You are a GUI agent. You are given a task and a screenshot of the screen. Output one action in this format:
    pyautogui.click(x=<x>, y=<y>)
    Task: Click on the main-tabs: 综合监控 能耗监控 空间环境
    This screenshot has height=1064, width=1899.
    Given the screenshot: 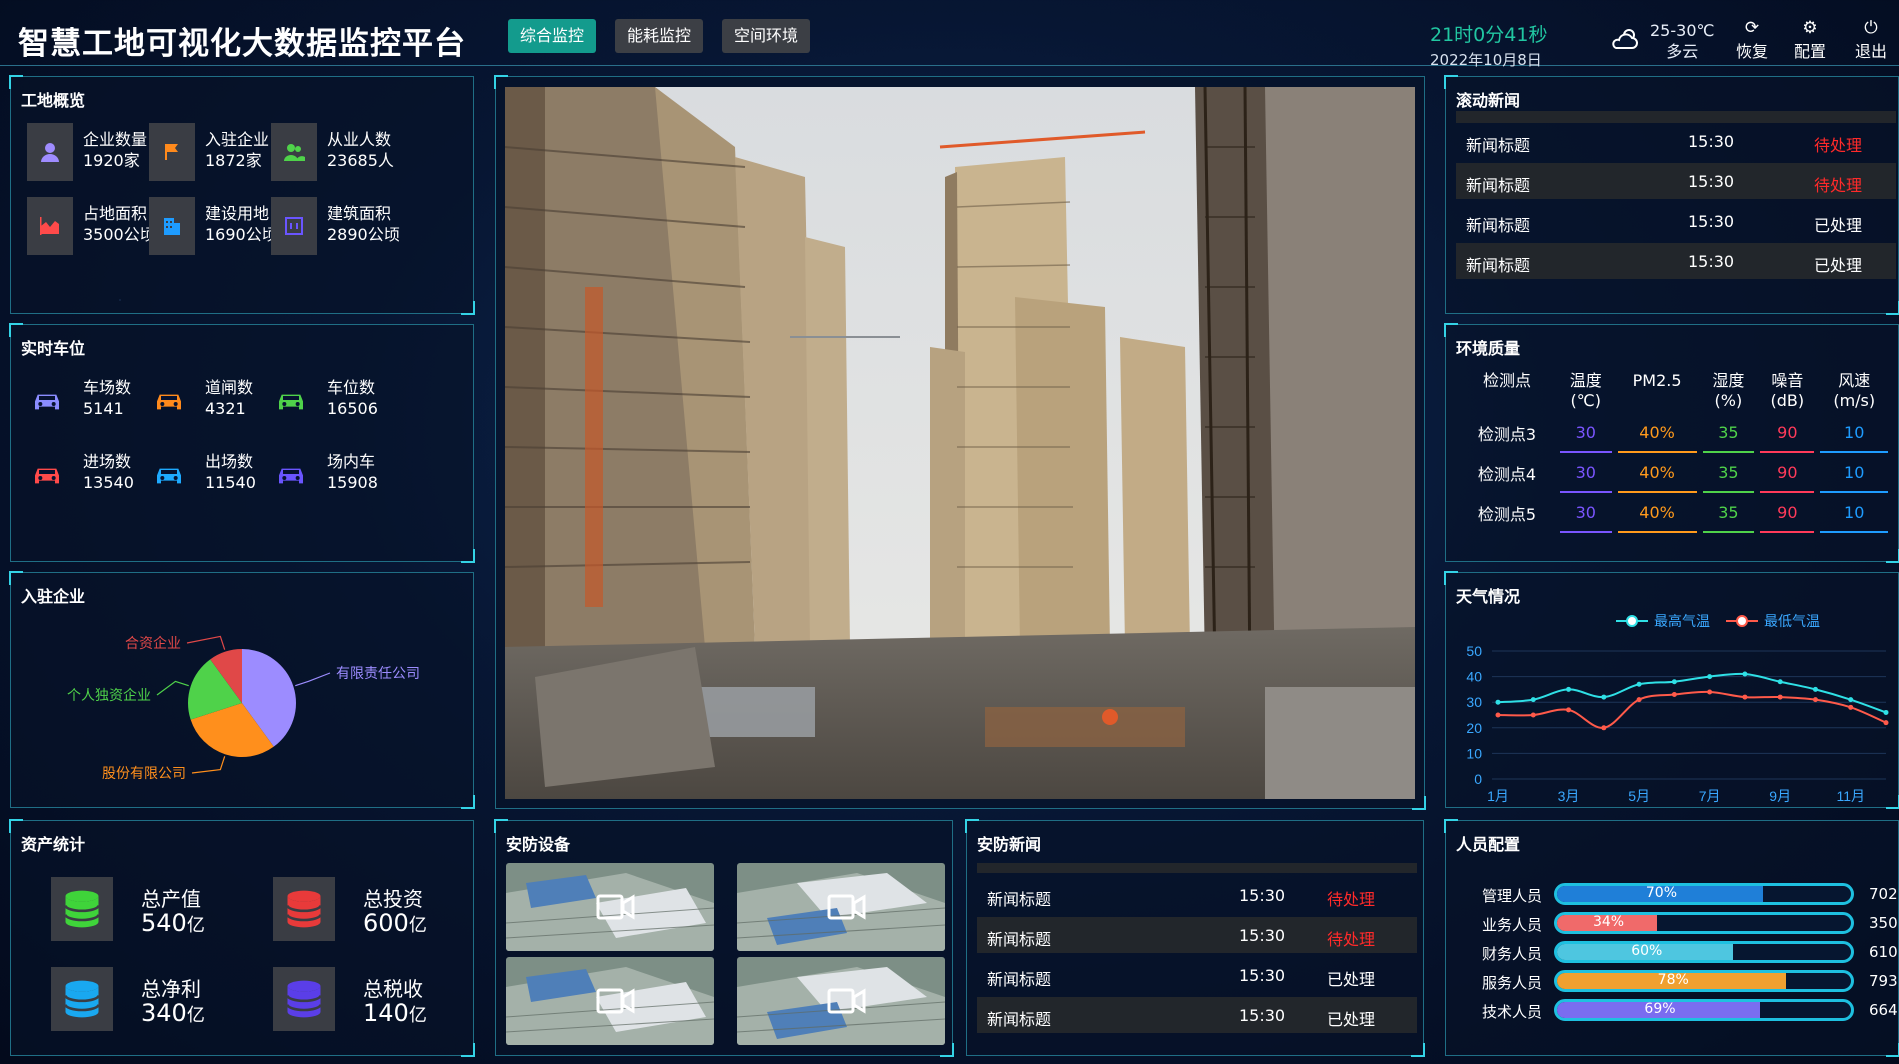 What is the action you would take?
    pyautogui.click(x=659, y=36)
    